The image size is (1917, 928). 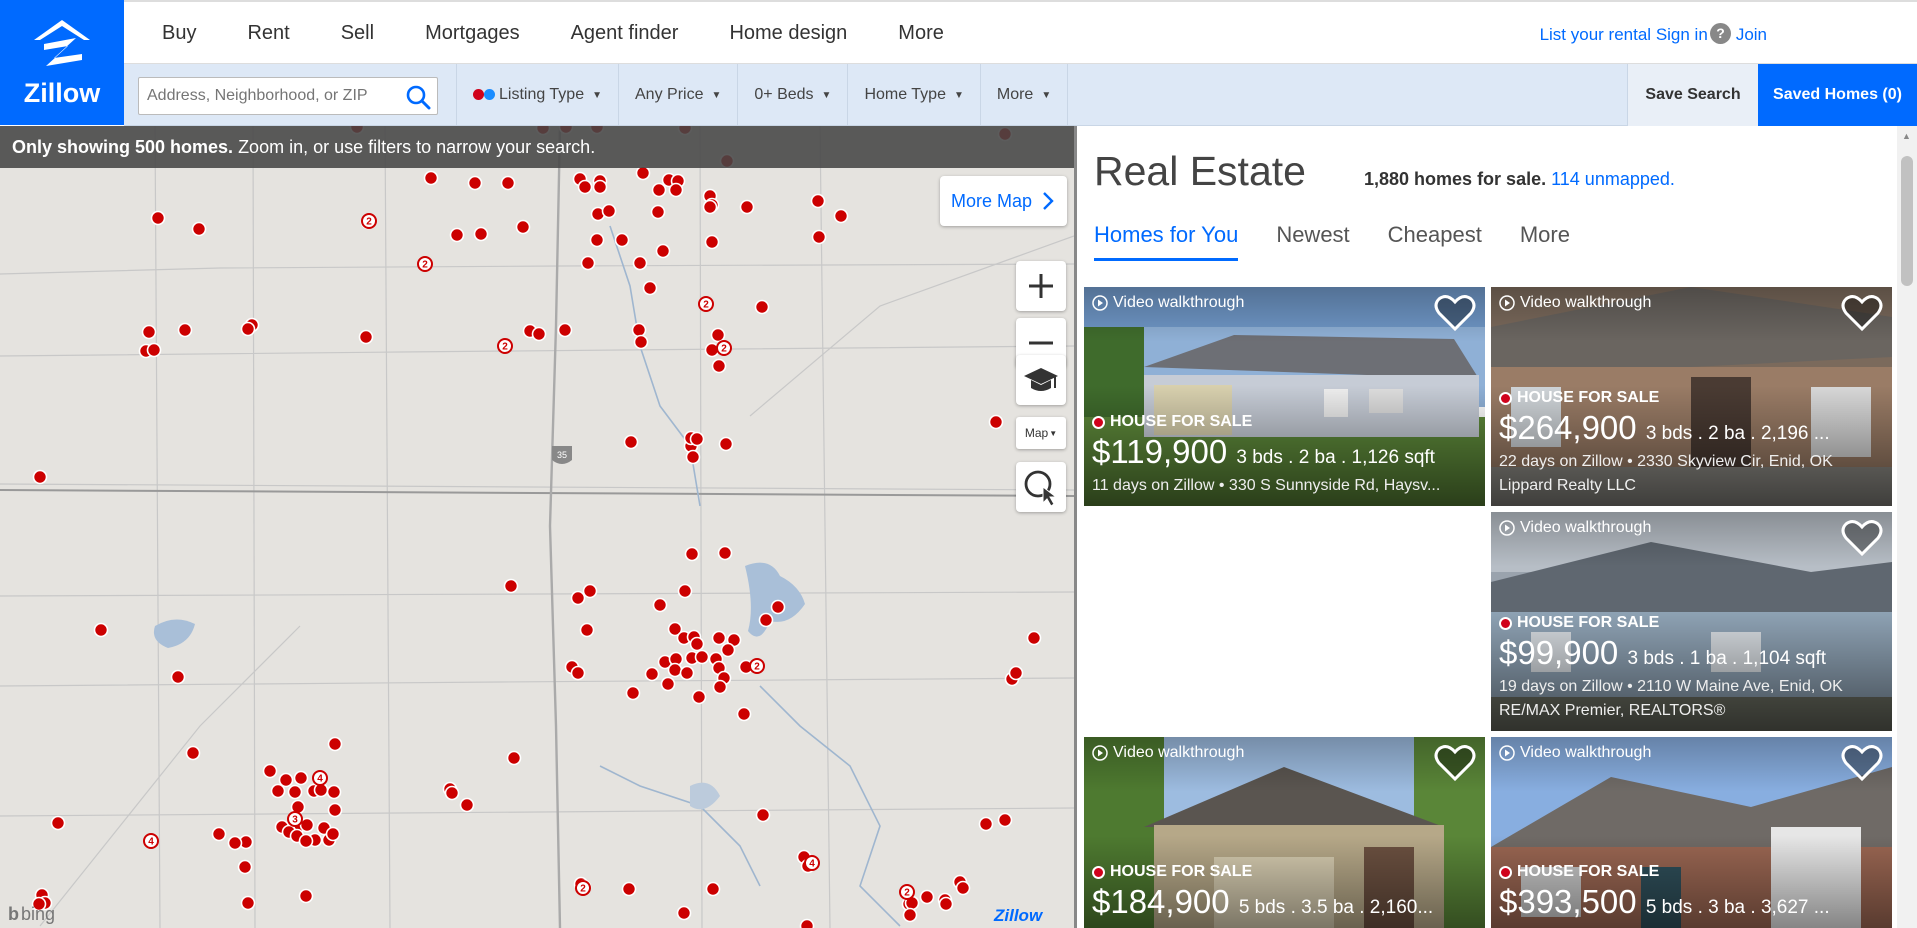 What do you see at coordinates (1041, 433) in the screenshot?
I see `map-type-select: Map ▼` at bounding box center [1041, 433].